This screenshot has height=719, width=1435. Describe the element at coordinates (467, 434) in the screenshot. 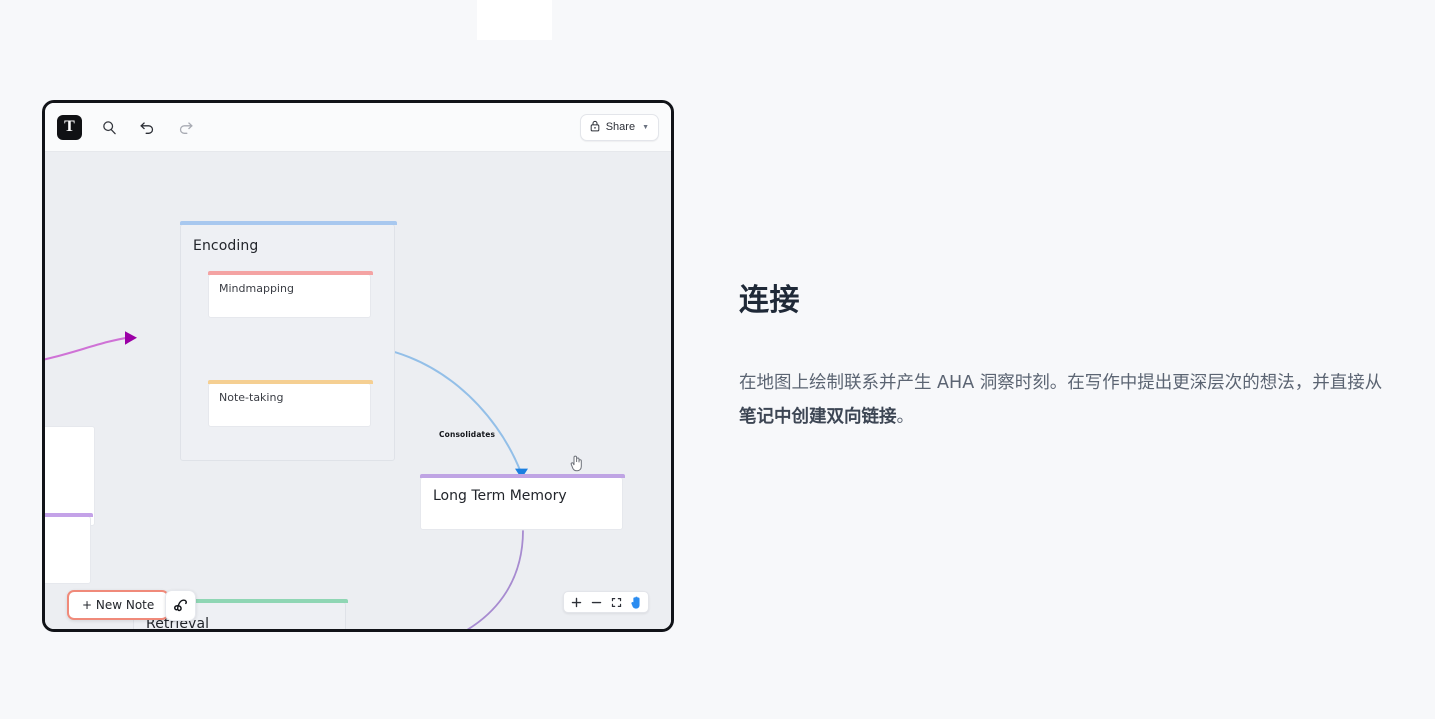

I see `edge-label-consolidates: Consolidates` at that location.